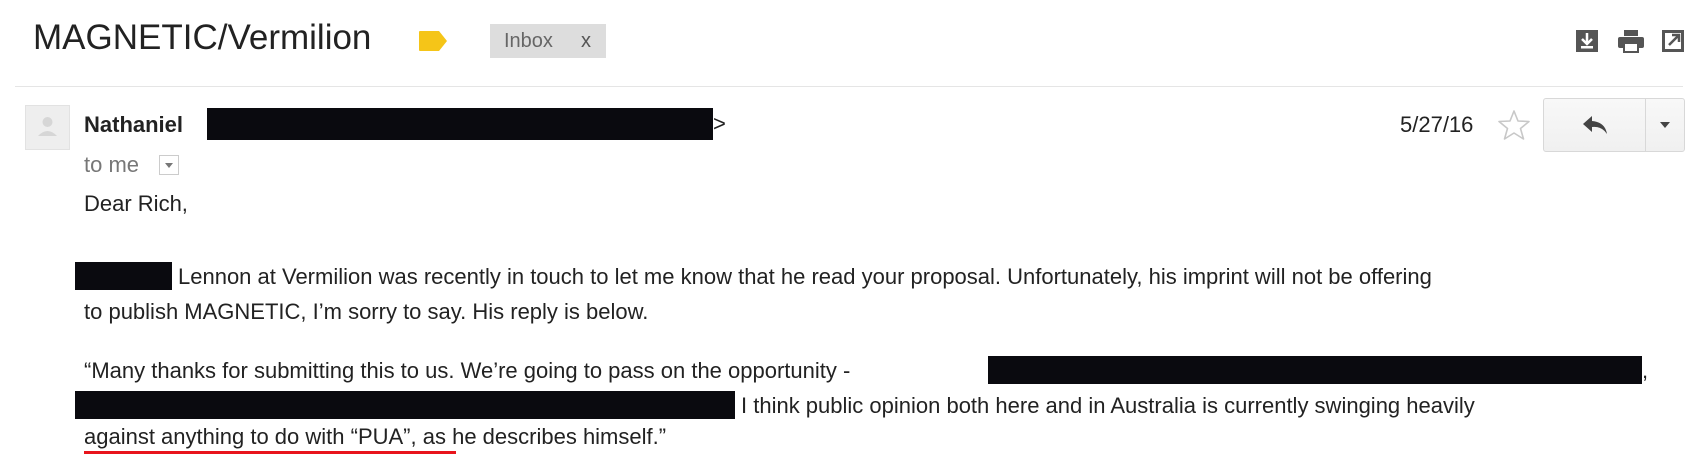  What do you see at coordinates (538, 436) in the screenshot?
I see `paragraph2-line3-rest: , as he describes himself.”` at bounding box center [538, 436].